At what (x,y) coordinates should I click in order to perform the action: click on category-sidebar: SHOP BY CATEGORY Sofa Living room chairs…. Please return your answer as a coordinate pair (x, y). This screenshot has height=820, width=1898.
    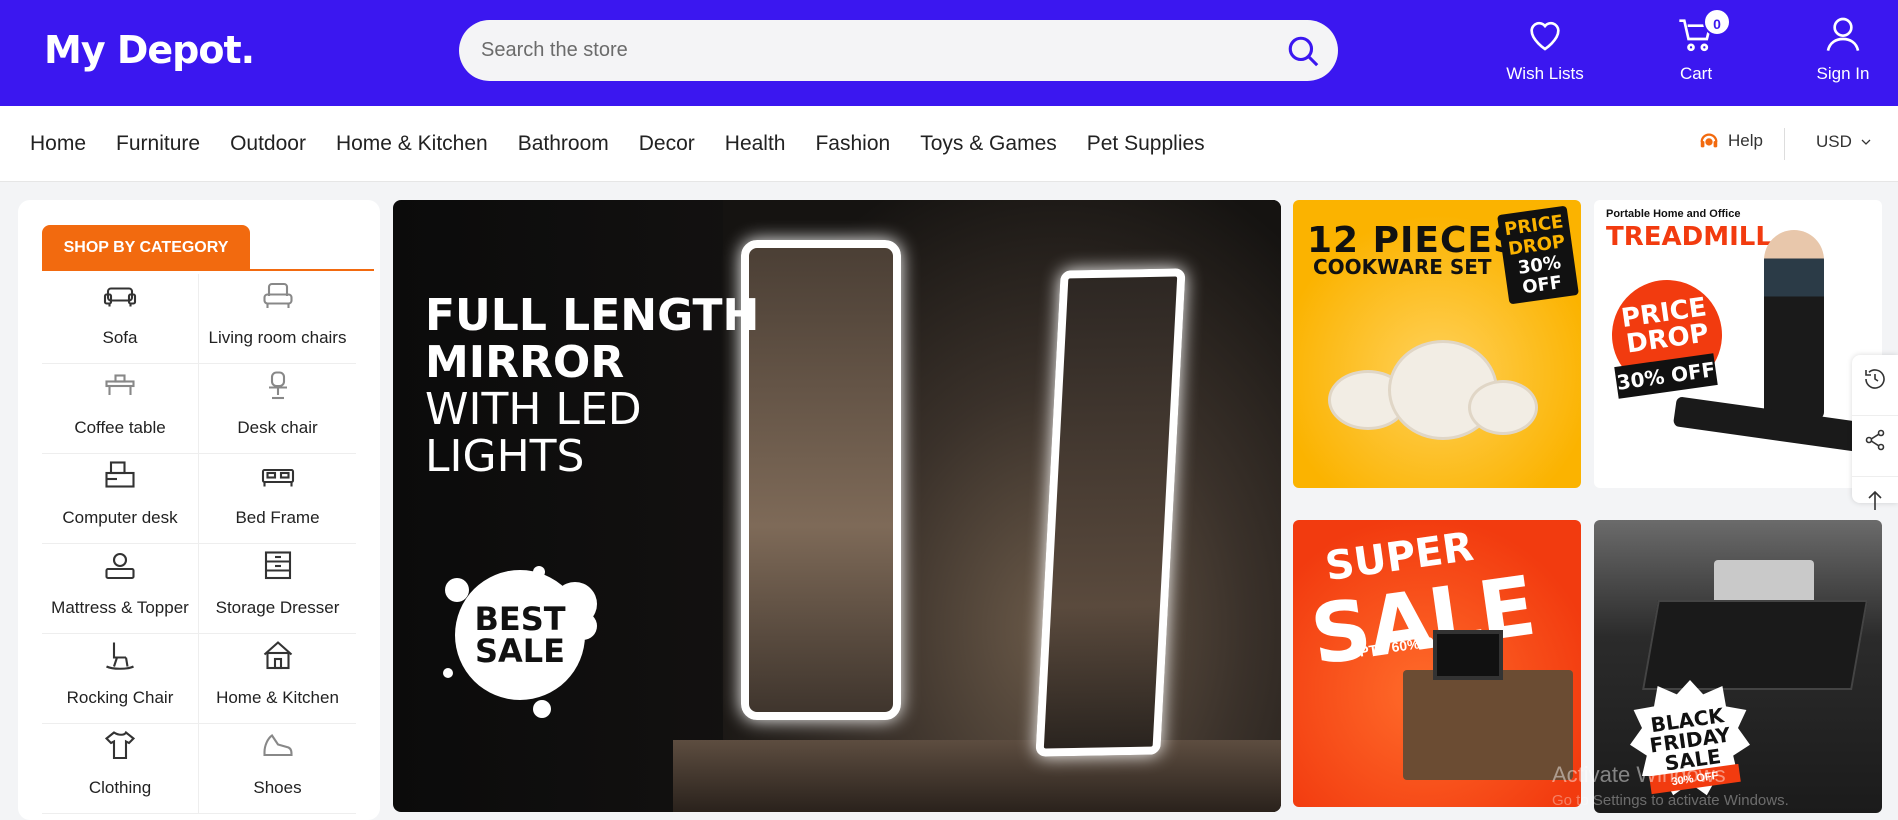
    Looking at the image, I should click on (199, 510).